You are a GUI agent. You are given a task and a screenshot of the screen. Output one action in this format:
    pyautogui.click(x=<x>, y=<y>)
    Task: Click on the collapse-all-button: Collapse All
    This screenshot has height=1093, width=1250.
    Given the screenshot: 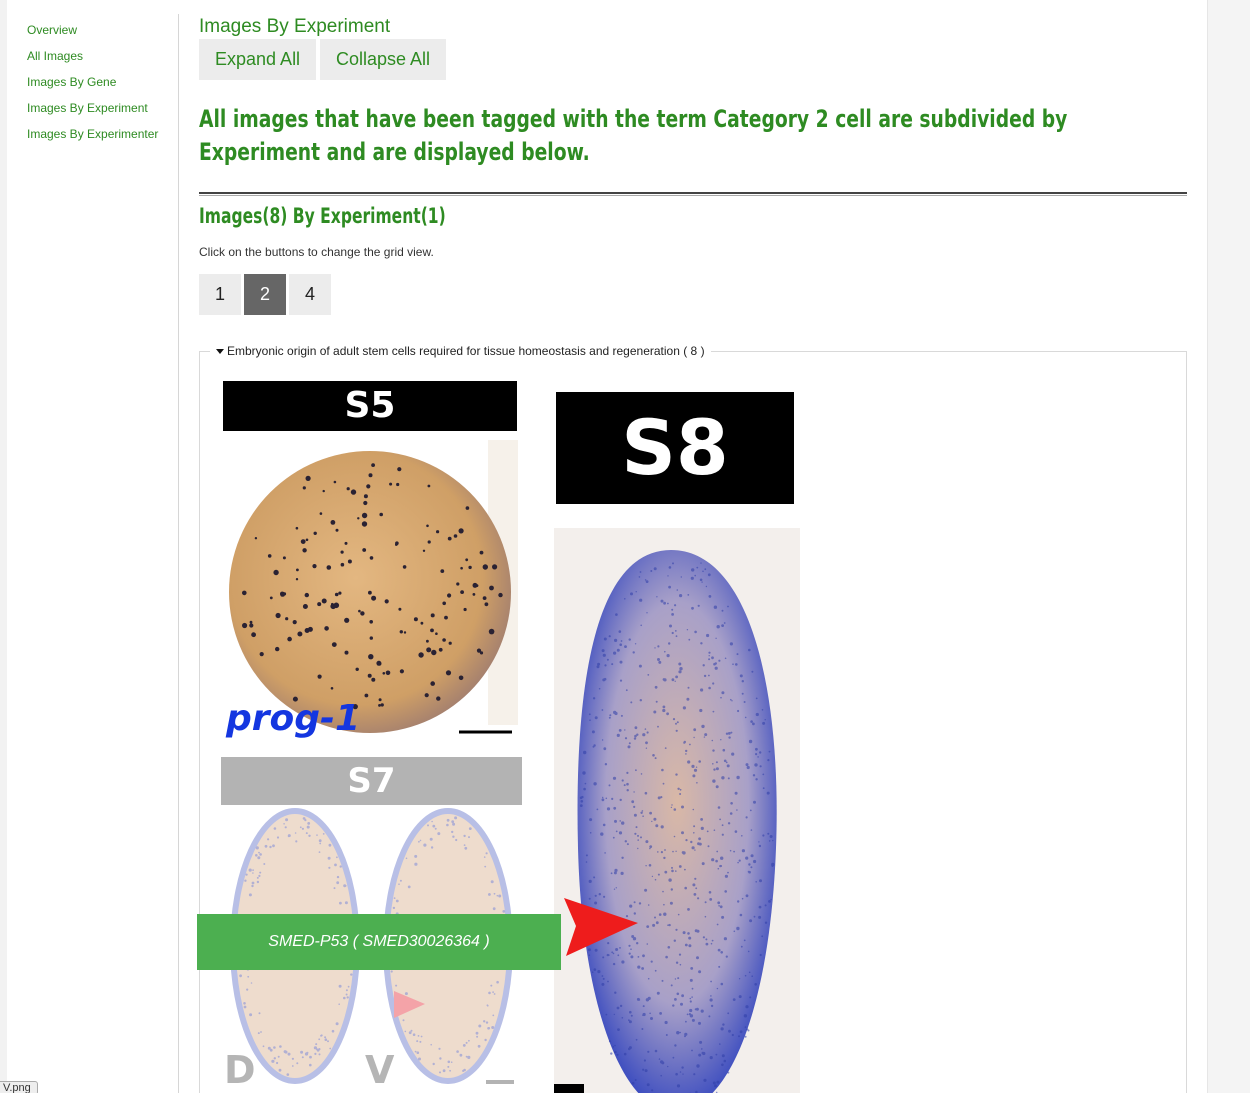 What is the action you would take?
    pyautogui.click(x=383, y=59)
    